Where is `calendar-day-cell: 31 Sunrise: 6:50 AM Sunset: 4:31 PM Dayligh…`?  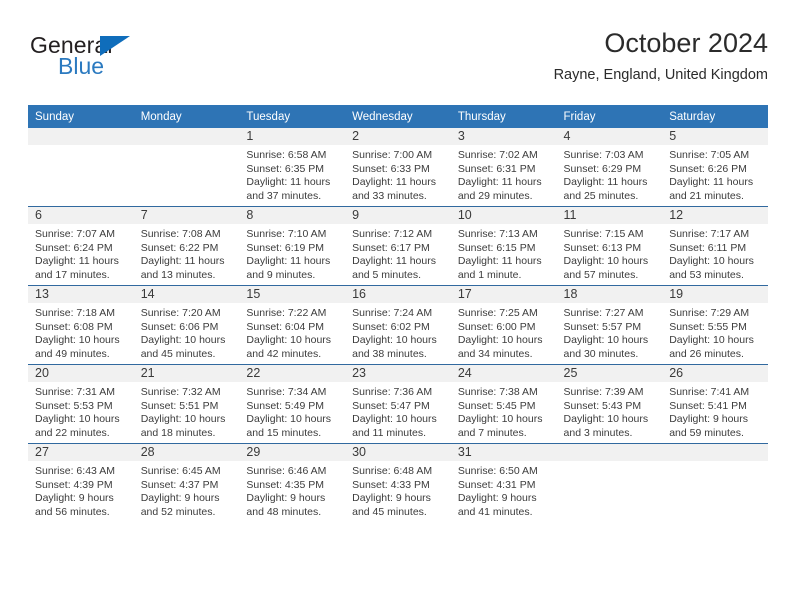
calendar-day-cell: 31 Sunrise: 6:50 AM Sunset: 4:31 PM Dayligh… is located at coordinates (503, 482).